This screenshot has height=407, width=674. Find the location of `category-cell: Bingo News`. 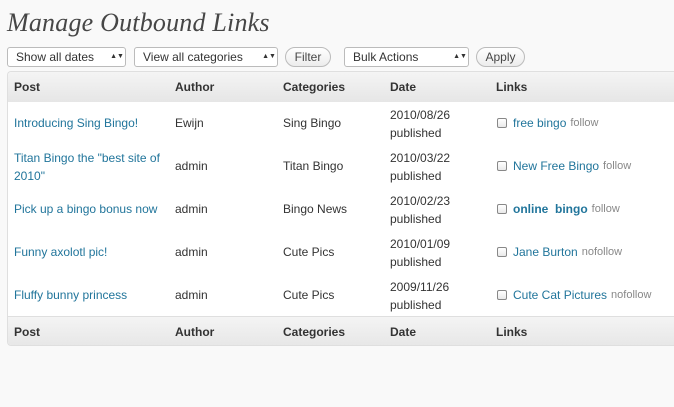

category-cell: Bingo News is located at coordinates (315, 209).